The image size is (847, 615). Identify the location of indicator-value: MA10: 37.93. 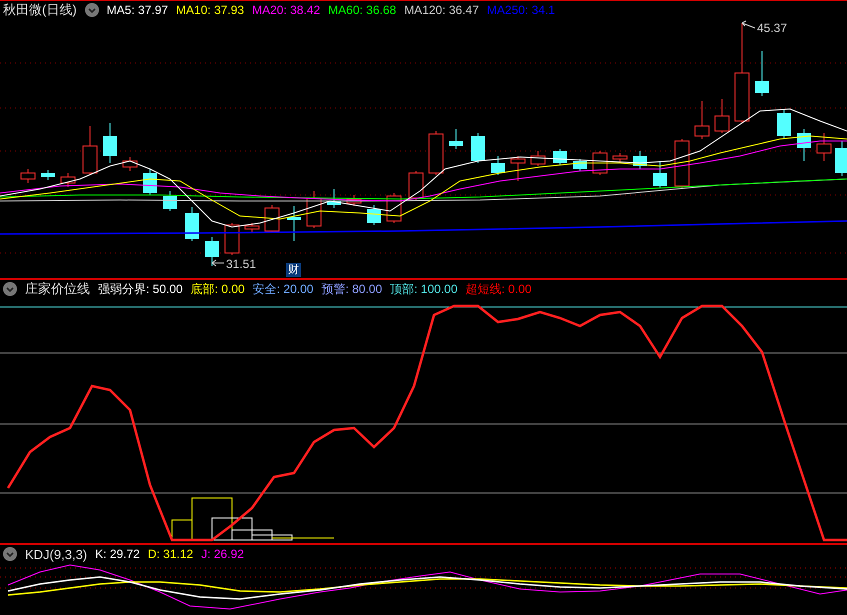
(210, 10).